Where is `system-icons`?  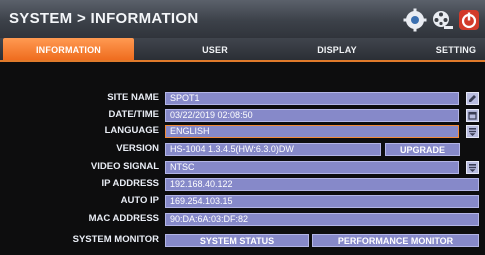
system-icons is located at coordinates (442, 20).